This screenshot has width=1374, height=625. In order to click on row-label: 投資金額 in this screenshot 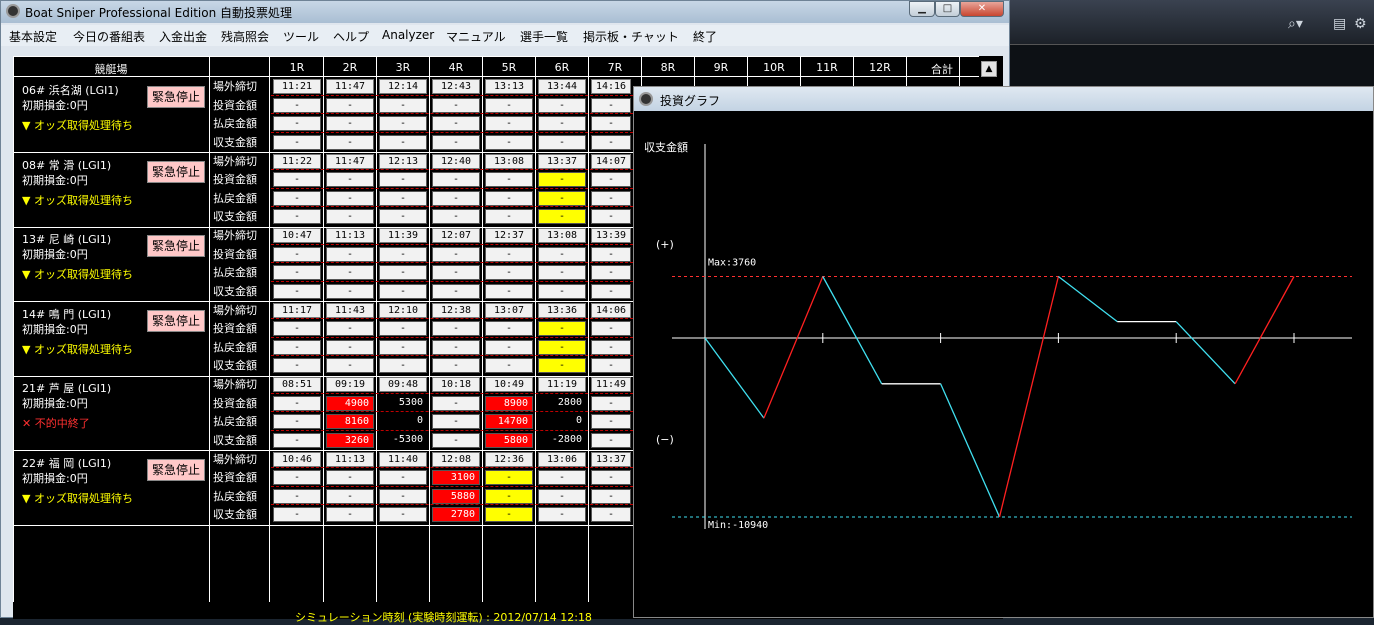, I will do `click(235, 105)`.